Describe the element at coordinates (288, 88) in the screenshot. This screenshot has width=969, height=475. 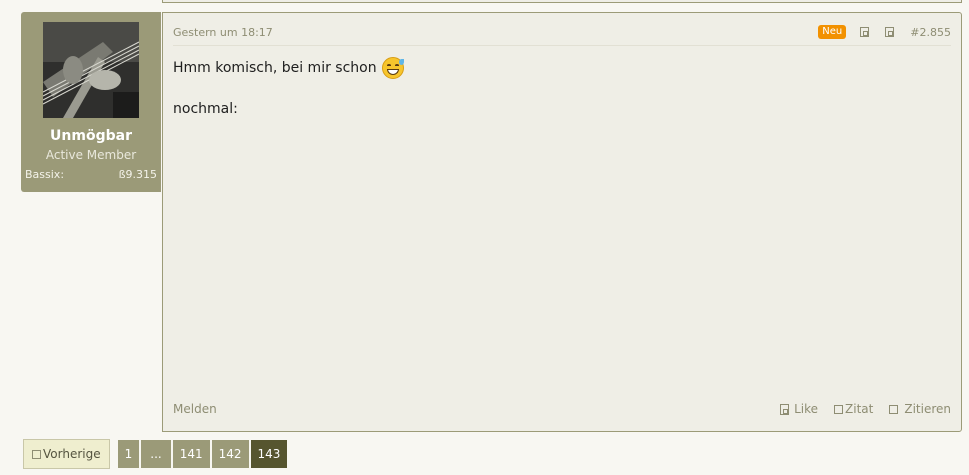
I see `post-body: Hmm komisch, bei mir schon nochmal:` at that location.